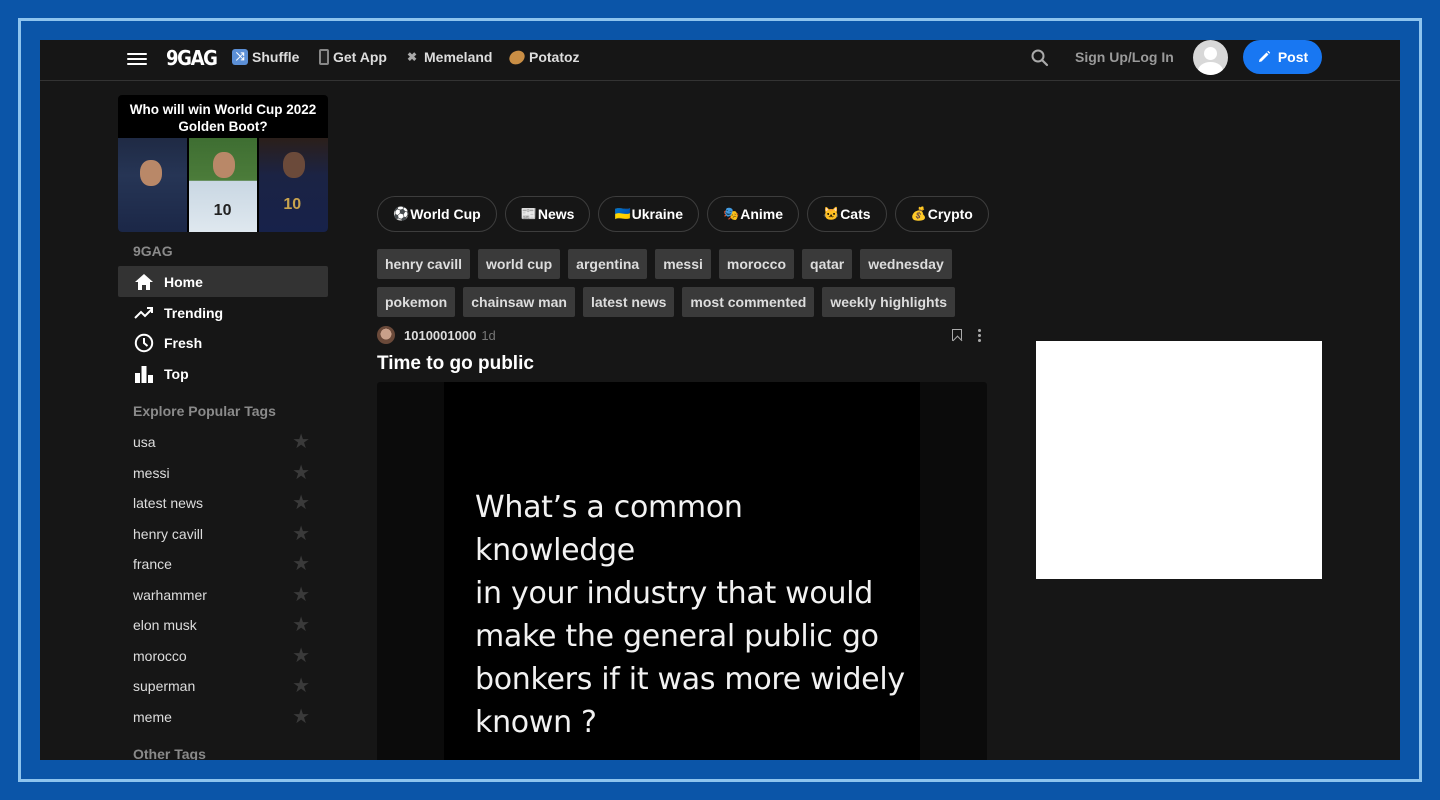  What do you see at coordinates (889, 302) in the screenshot?
I see `tag-chip: weekly highlights` at bounding box center [889, 302].